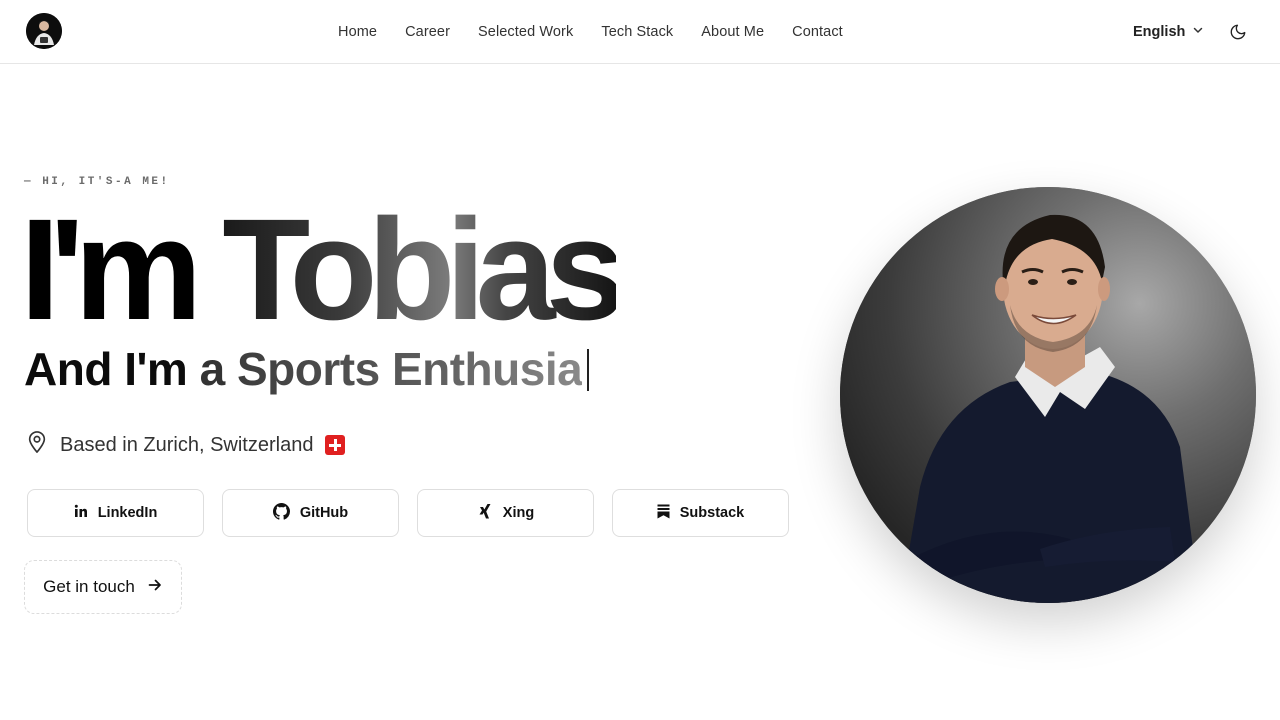  I want to click on location-text: Based in Zurich, Switzerland, so click(187, 444).